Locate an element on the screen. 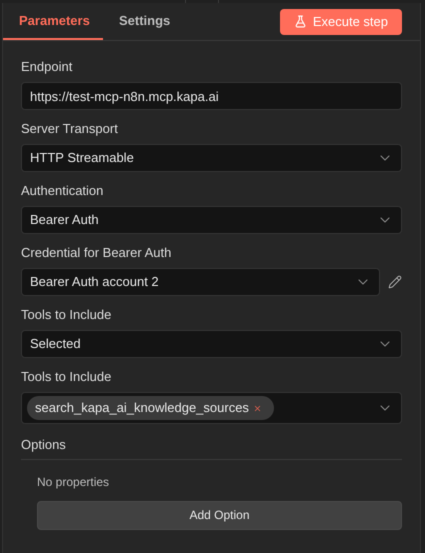  section-title: Options is located at coordinates (211, 447).